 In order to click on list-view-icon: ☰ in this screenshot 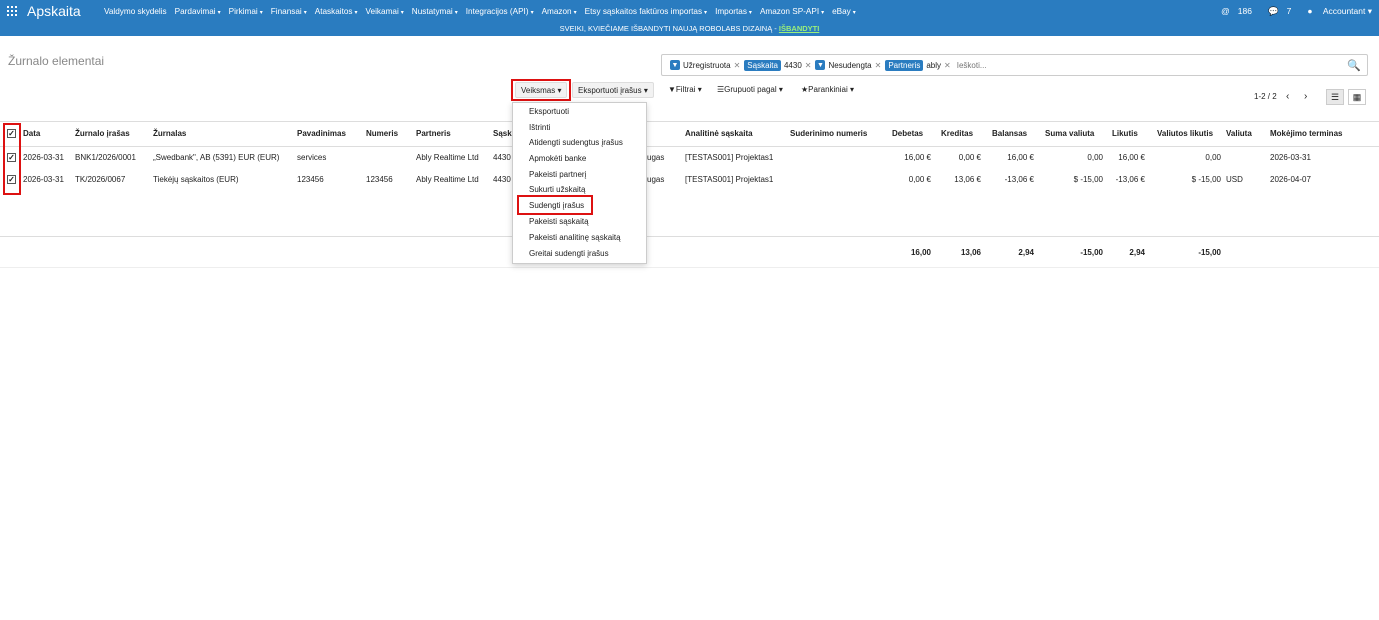, I will do `click(1335, 97)`.